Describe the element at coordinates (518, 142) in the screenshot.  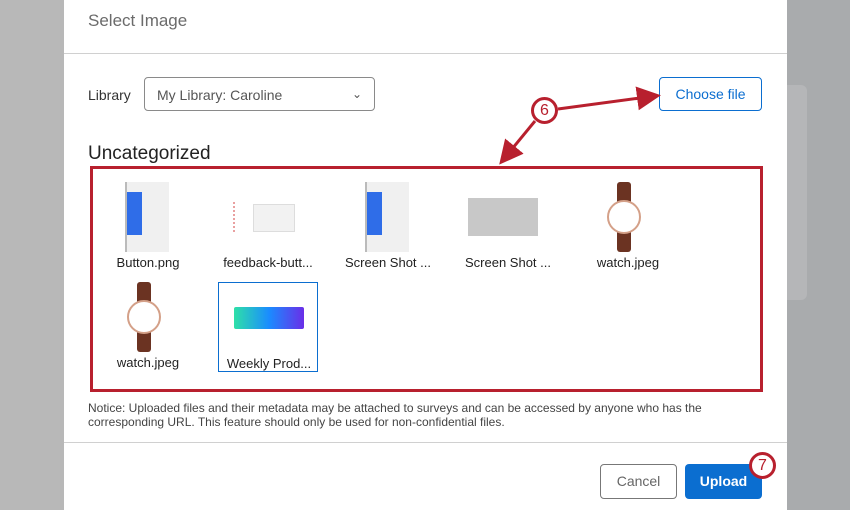
I see `arrow-to-file-grid` at that location.